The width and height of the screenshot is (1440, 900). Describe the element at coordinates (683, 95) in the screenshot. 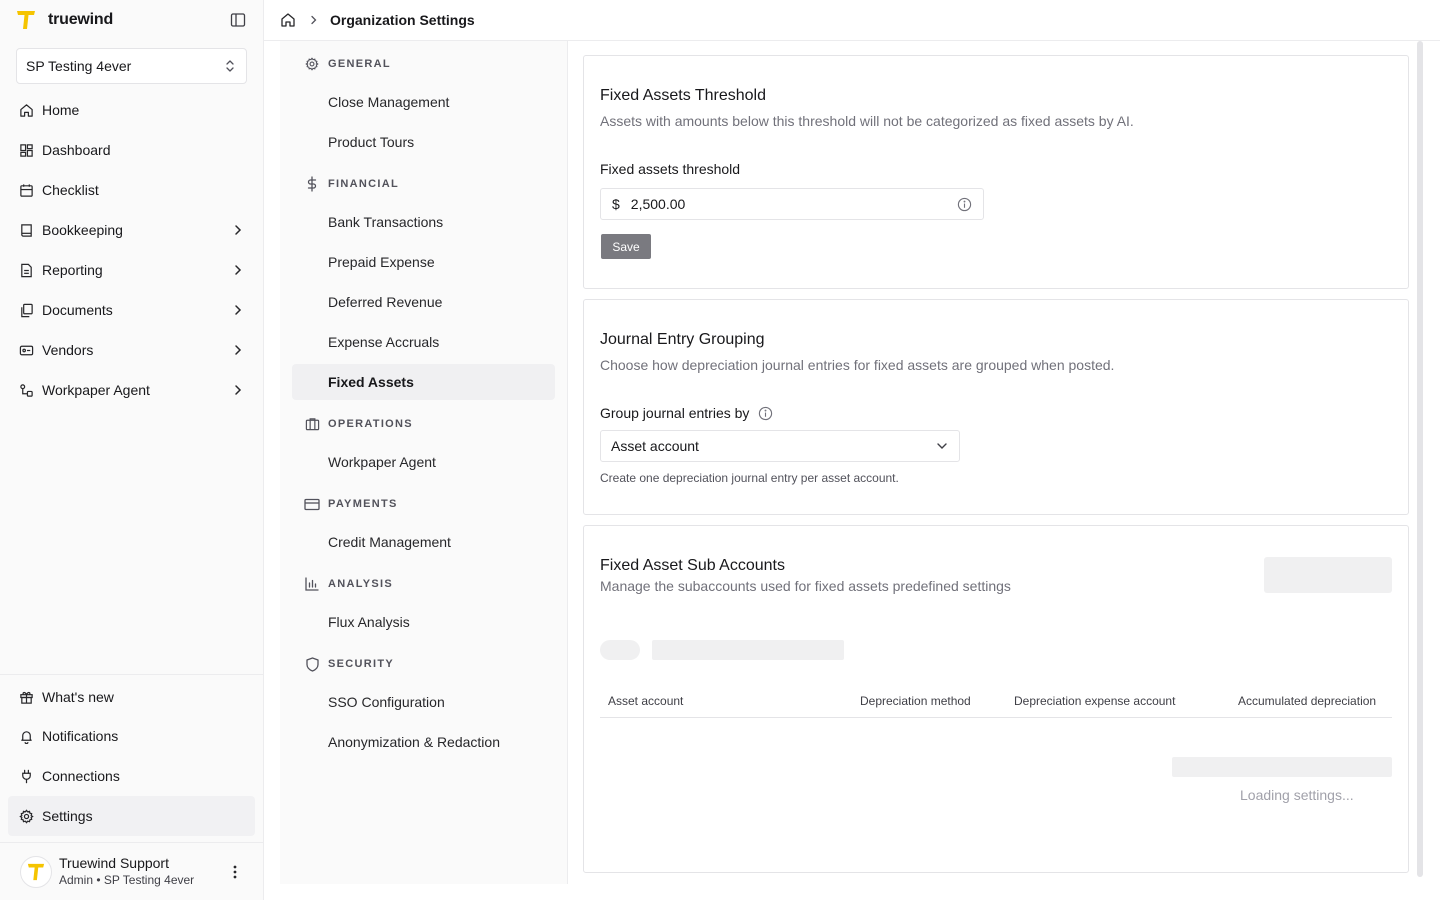

I see `card-title: Fixed Assets Threshold` at that location.